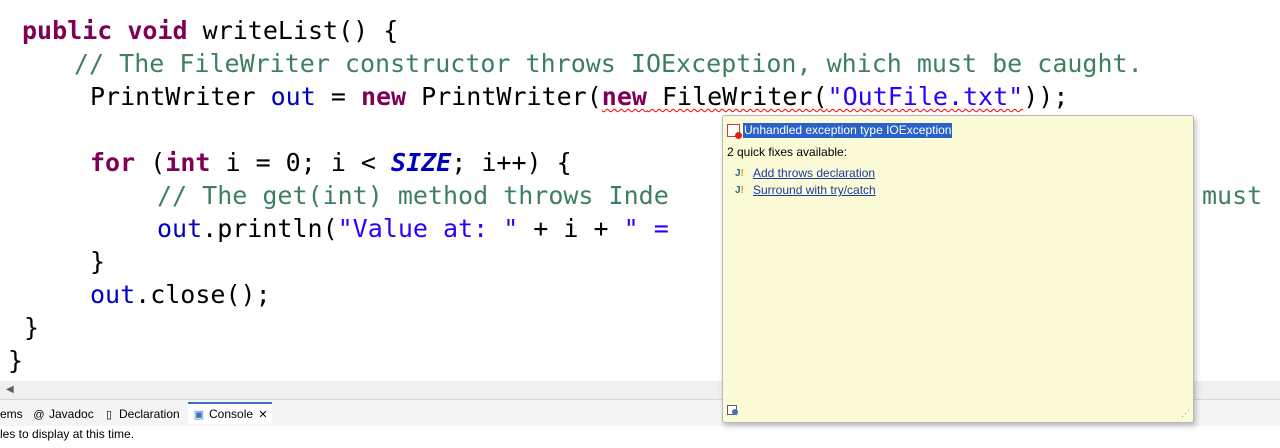 The width and height of the screenshot is (1280, 448). I want to click on tab-console-label: Console, so click(231, 414).